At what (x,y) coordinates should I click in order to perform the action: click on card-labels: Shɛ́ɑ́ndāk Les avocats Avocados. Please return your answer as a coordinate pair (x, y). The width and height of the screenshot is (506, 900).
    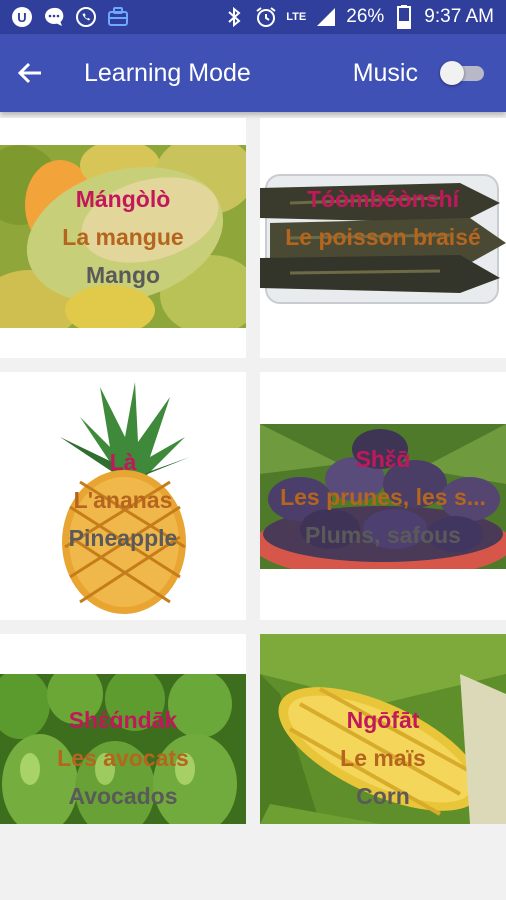
    Looking at the image, I should click on (123, 758).